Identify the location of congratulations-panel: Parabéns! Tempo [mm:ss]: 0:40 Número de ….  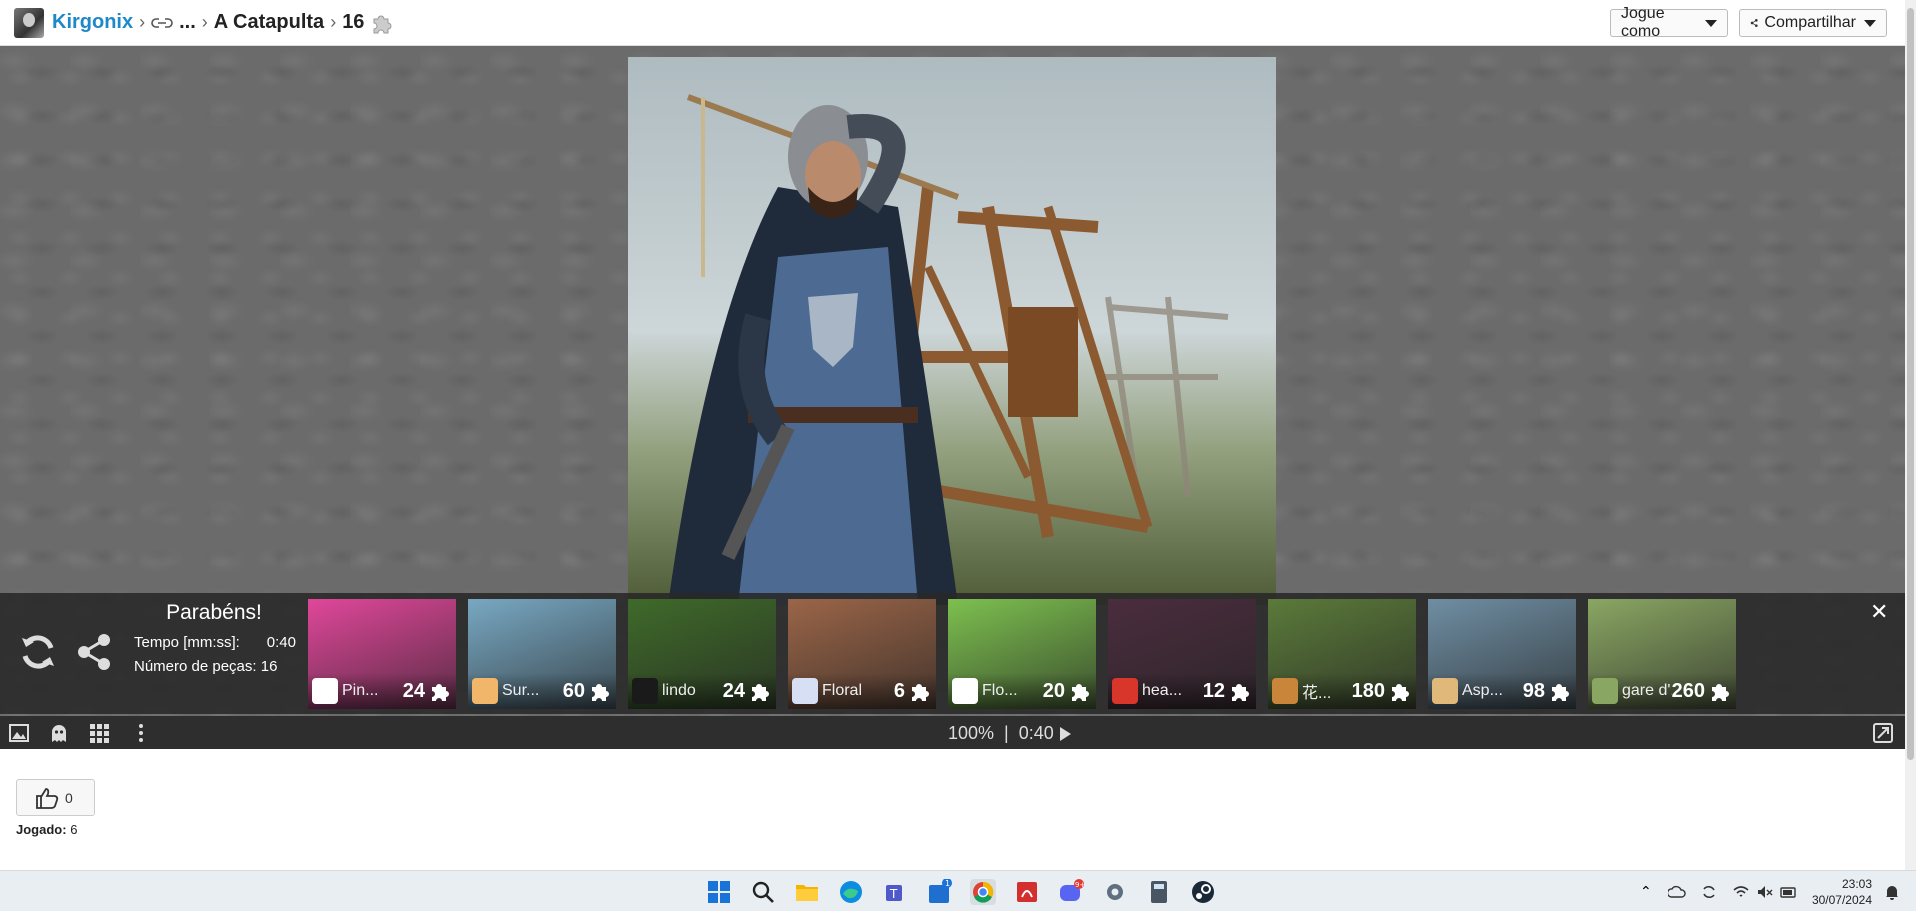
(952, 653).